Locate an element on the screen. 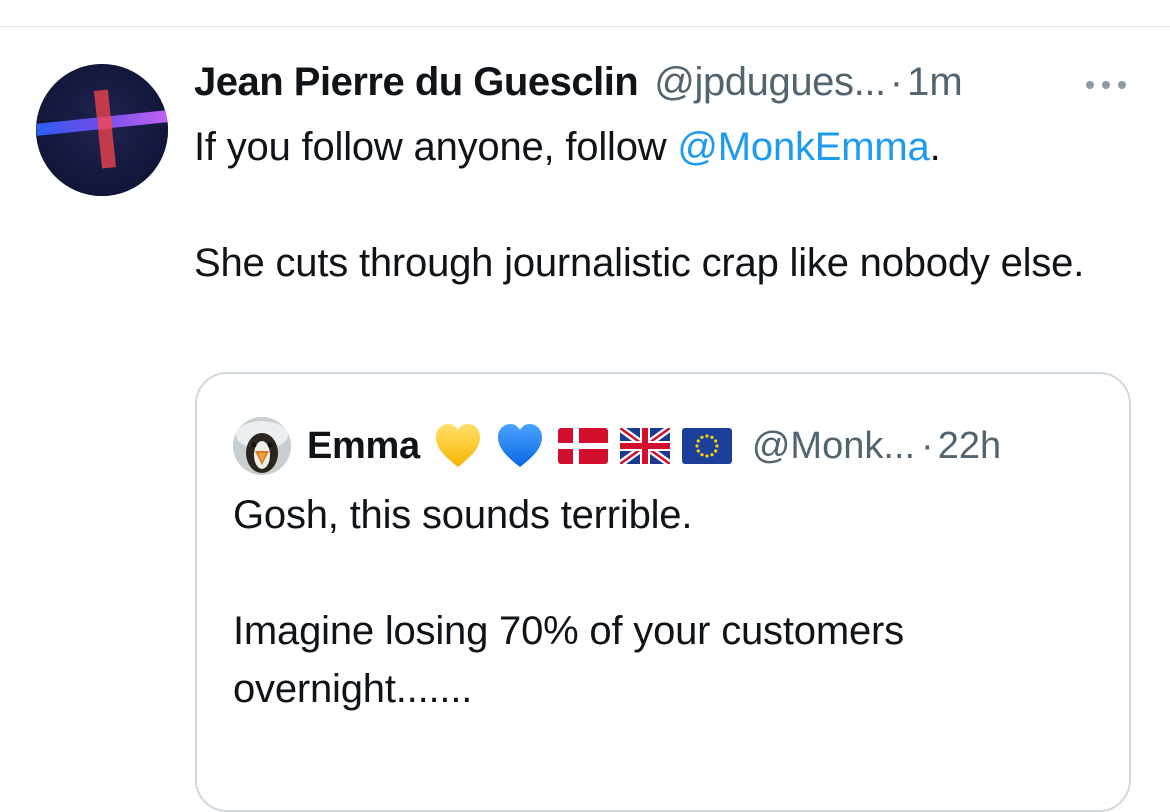 This screenshot has height=812, width=1170. author-name: Jean Pierre du Guesclin is located at coordinates (416, 82).